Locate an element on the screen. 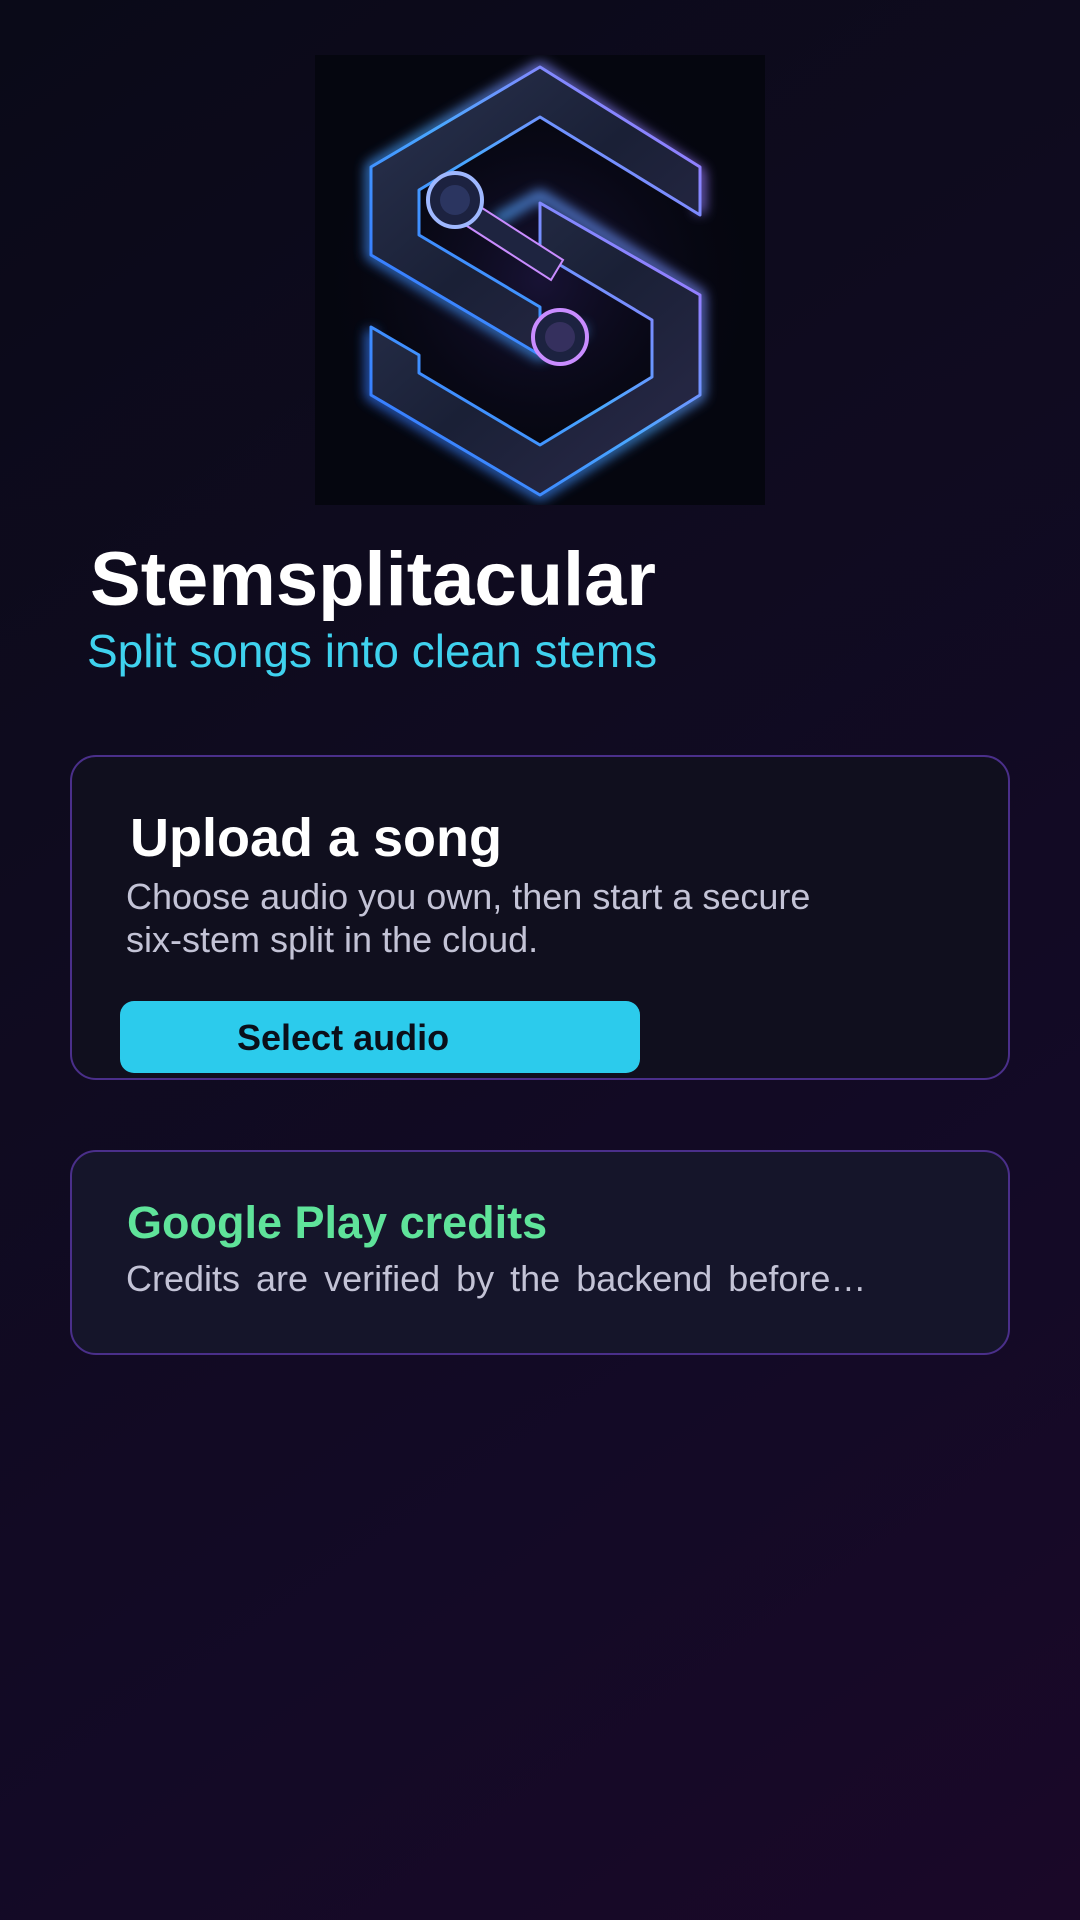  select-audio-button: Select audio is located at coordinates (380, 1037).